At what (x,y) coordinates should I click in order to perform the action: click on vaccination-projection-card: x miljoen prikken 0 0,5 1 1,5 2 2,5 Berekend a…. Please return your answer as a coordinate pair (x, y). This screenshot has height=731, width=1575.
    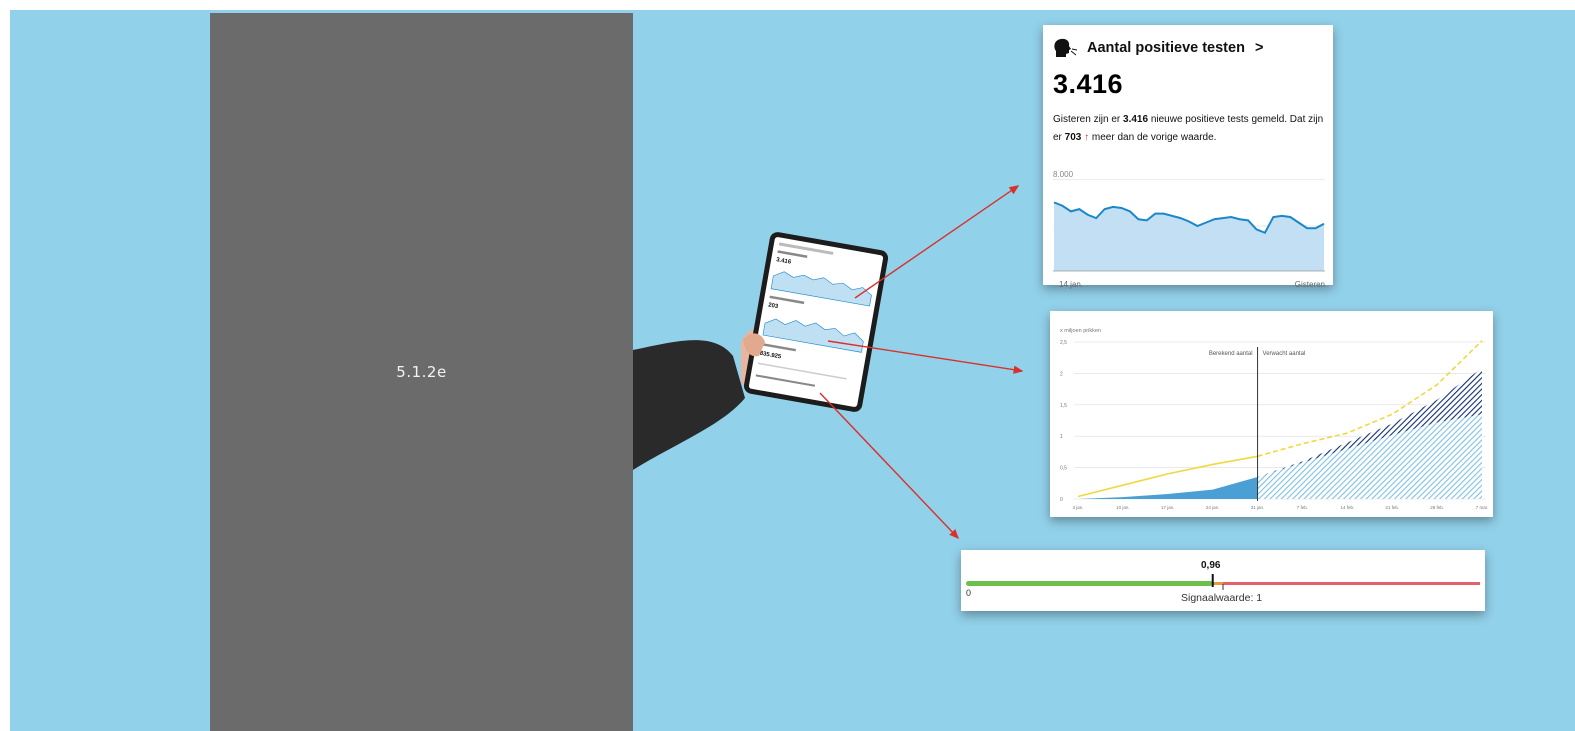
    Looking at the image, I should click on (1271, 414).